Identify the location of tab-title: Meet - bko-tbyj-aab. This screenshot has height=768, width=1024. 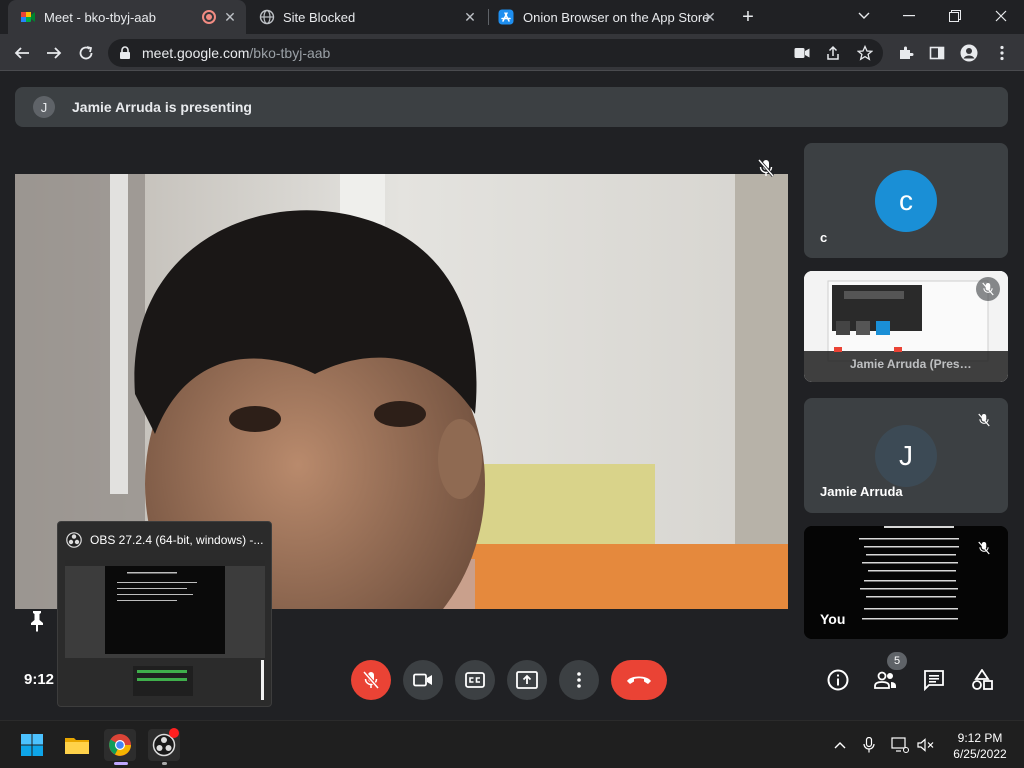
(100, 17).